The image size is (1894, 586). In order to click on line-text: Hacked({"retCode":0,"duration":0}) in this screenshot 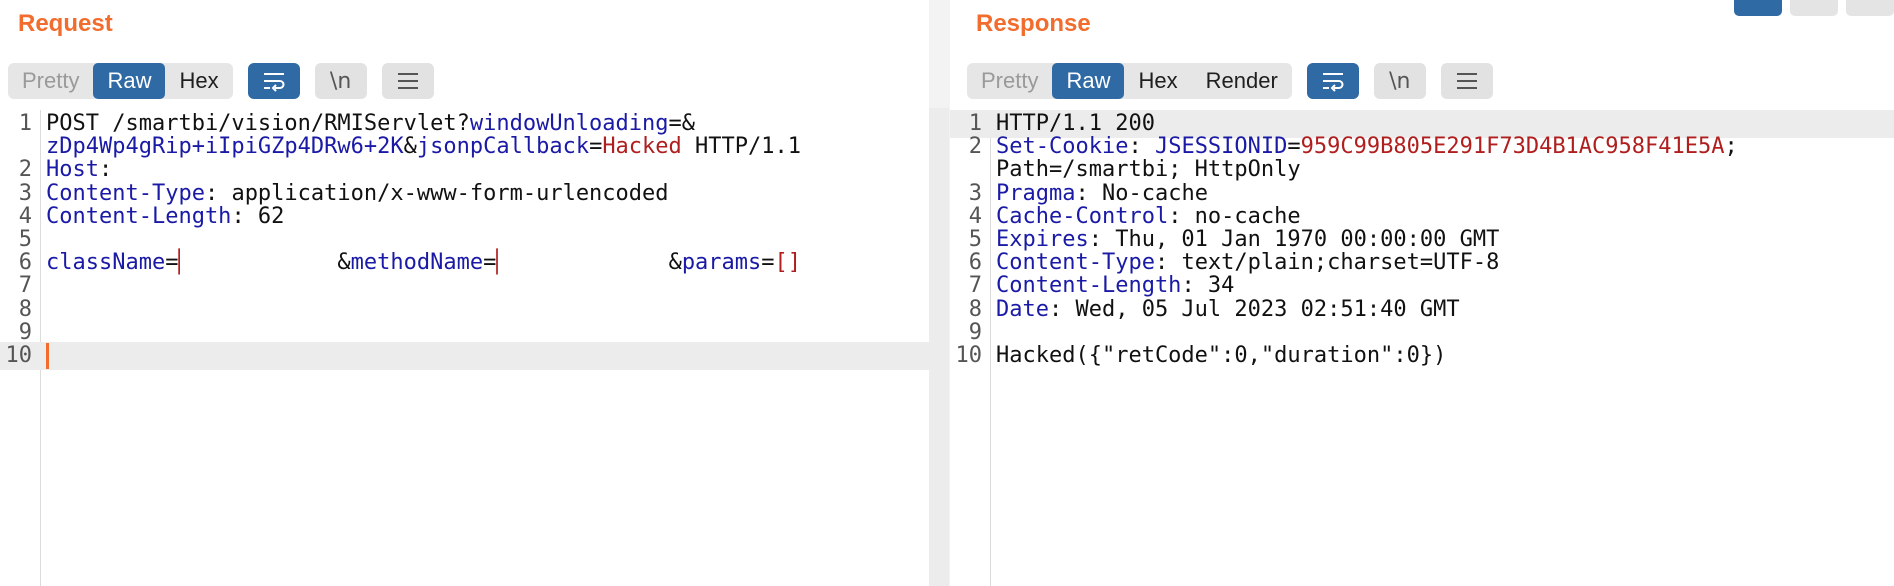, I will do `click(1445, 356)`.